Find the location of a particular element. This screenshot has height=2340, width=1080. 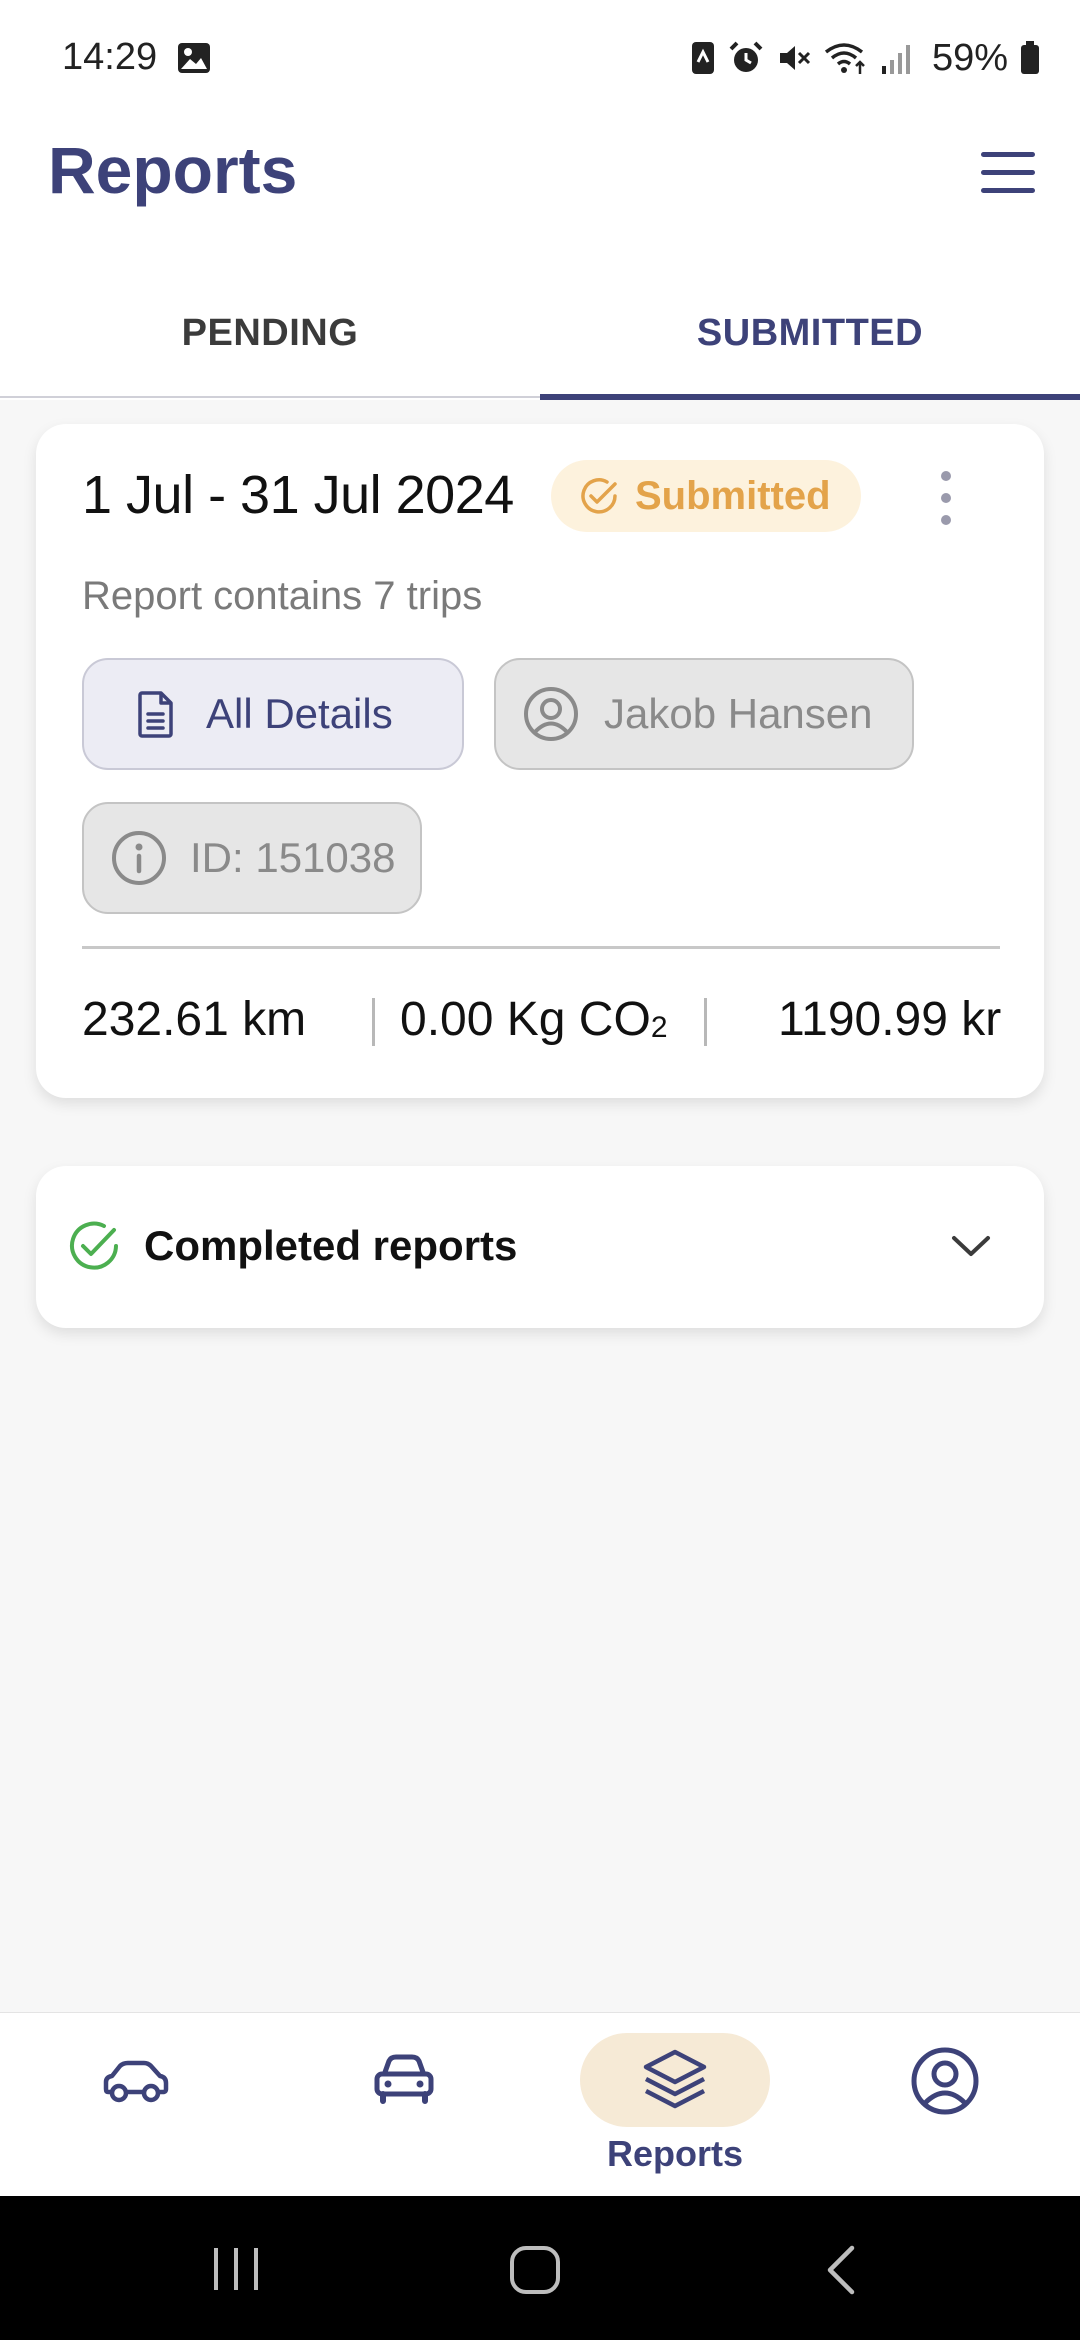

status-time: 14:29 is located at coordinates (110, 57).